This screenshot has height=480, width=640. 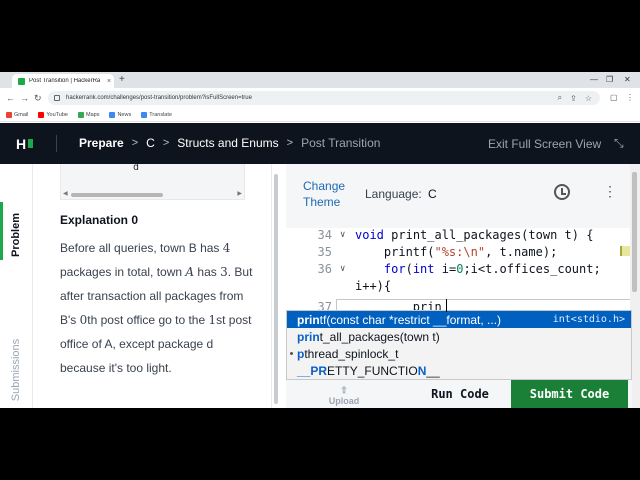 I want to click on explanation-heading: Explanation 0, so click(x=99, y=220).